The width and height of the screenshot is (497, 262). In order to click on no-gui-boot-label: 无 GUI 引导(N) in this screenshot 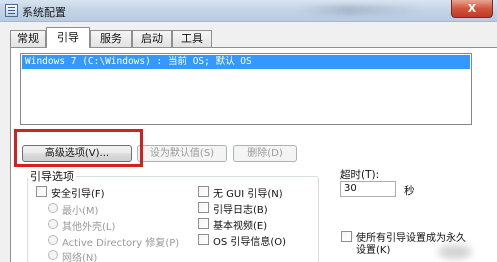, I will do `click(248, 194)`.